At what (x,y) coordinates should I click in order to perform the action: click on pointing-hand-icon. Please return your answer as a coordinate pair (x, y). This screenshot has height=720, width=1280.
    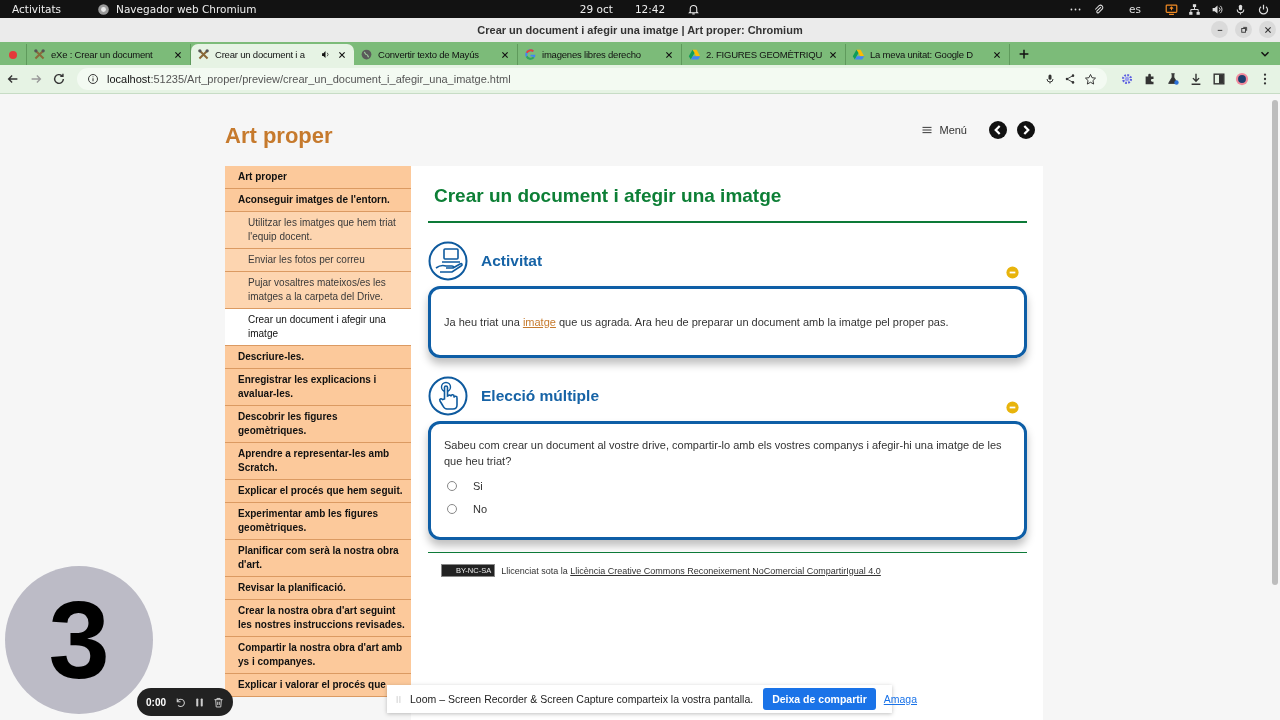
    Looking at the image, I should click on (448, 396).